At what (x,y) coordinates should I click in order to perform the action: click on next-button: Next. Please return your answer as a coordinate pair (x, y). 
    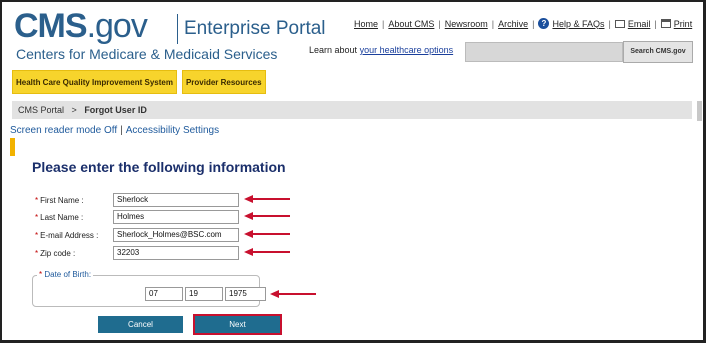
    Looking at the image, I should click on (237, 324).